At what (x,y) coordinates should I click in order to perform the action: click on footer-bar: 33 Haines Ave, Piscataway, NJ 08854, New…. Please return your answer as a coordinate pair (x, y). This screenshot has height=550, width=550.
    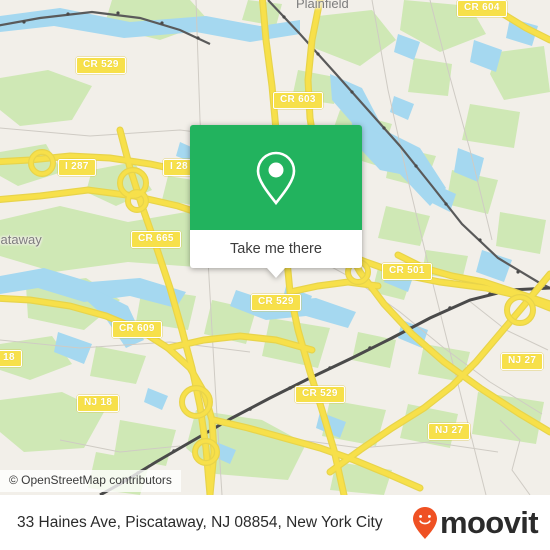
    Looking at the image, I should click on (275, 522).